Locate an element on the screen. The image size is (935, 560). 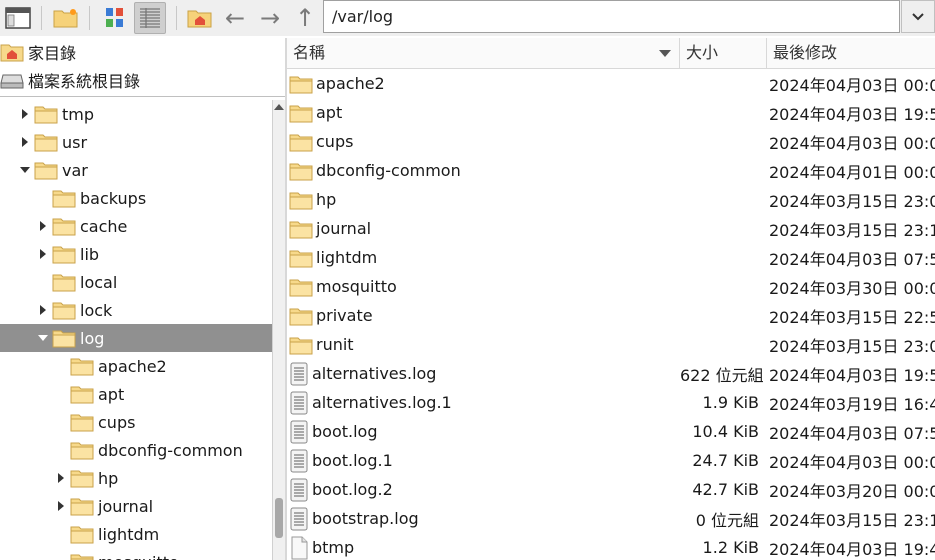
tree-item-label: cache is located at coordinates (104, 226).